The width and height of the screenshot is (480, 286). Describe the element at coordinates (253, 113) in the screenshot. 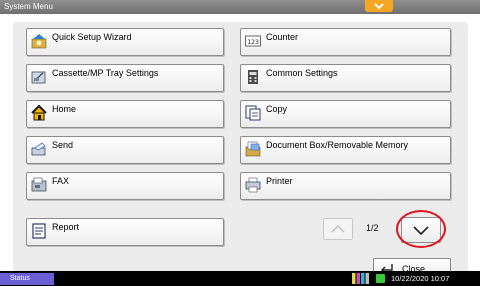

I see `copy-icon` at that location.